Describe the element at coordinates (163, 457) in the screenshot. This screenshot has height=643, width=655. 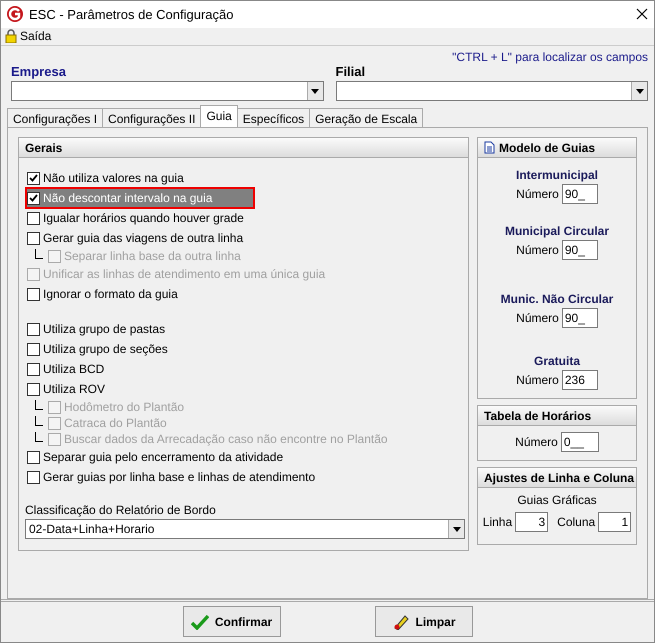
I see `checkbox-label: Separar guia pelo encerramento da atividade` at that location.